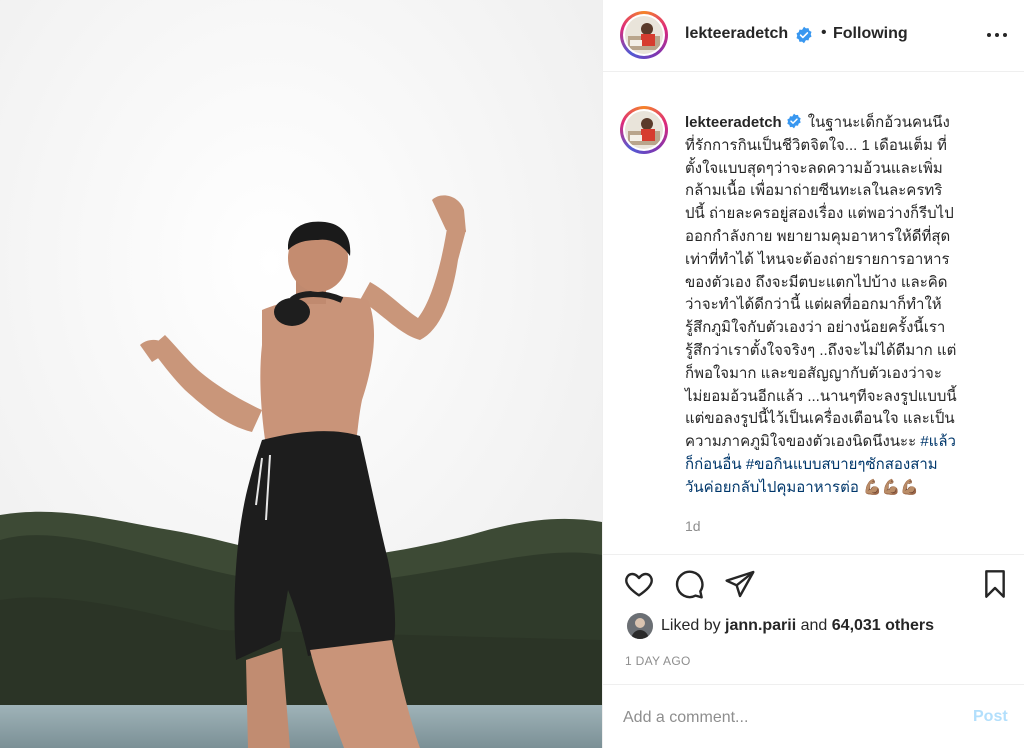  Describe the element at coordinates (995, 584) in the screenshot. I see `bookmark-icon` at that location.